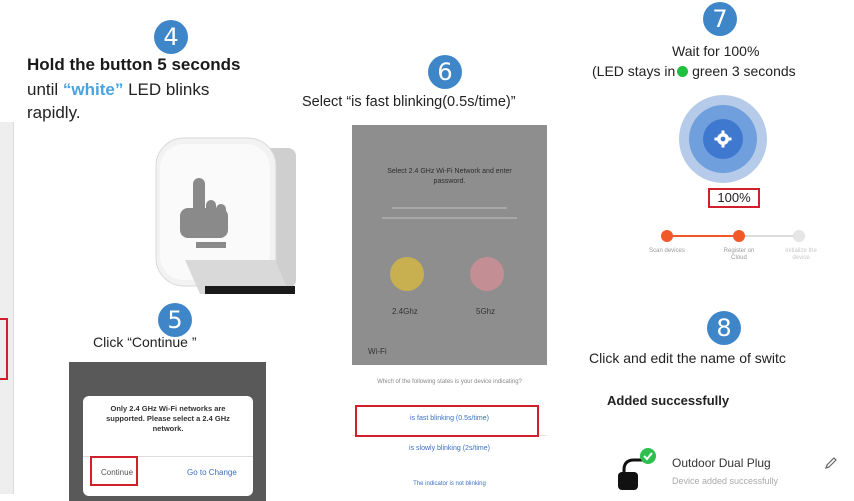 The image size is (854, 501). What do you see at coordinates (409, 102) in the screenshot?
I see `step-6-caption: Select “is fast blinking(0.5s/time)”` at bounding box center [409, 102].